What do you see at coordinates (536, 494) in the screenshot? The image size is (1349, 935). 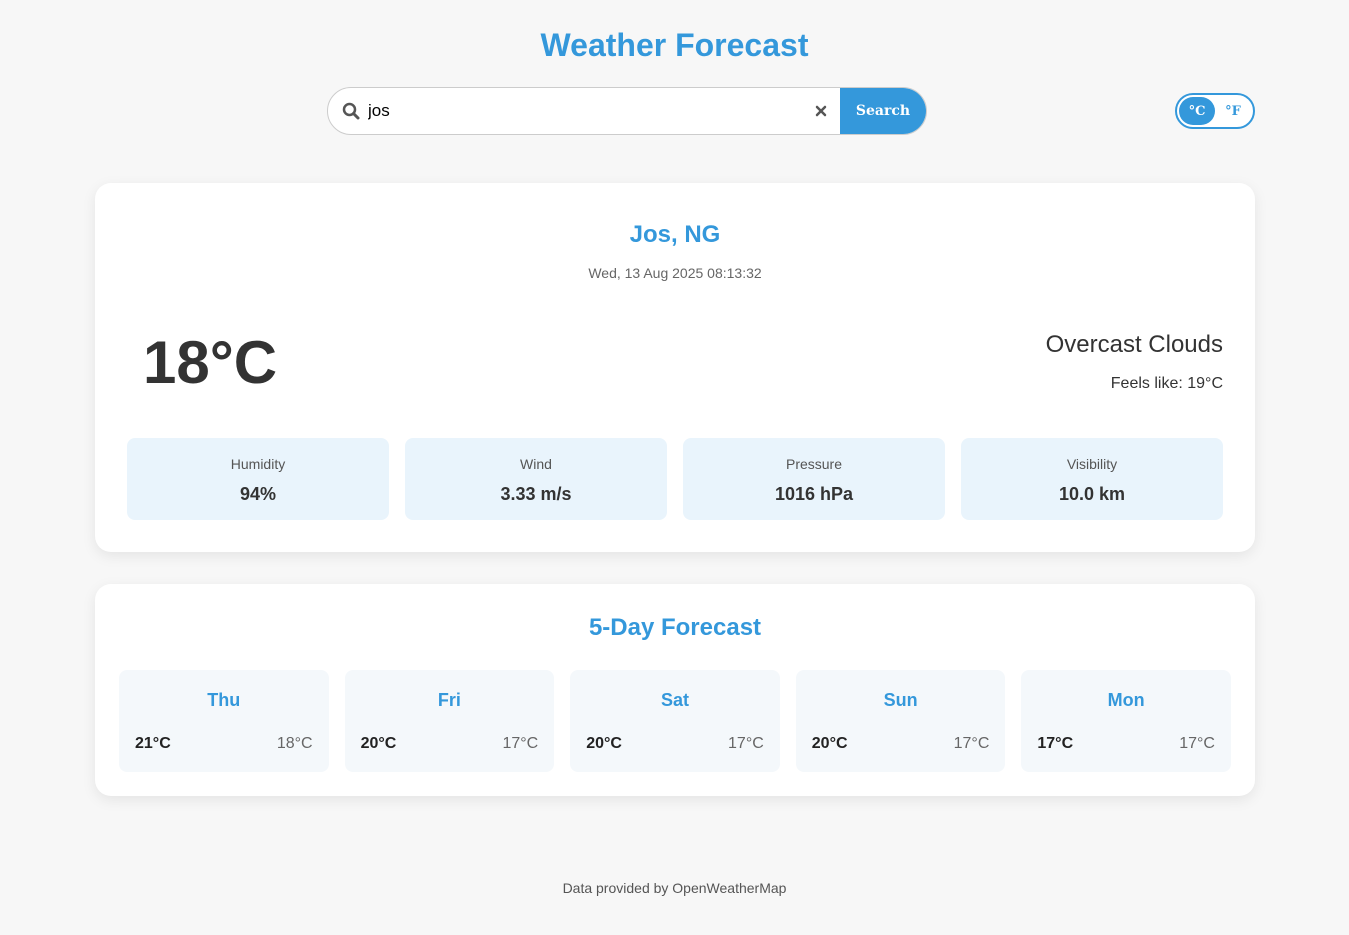 I see `stat-value: 3.33 m/s` at bounding box center [536, 494].